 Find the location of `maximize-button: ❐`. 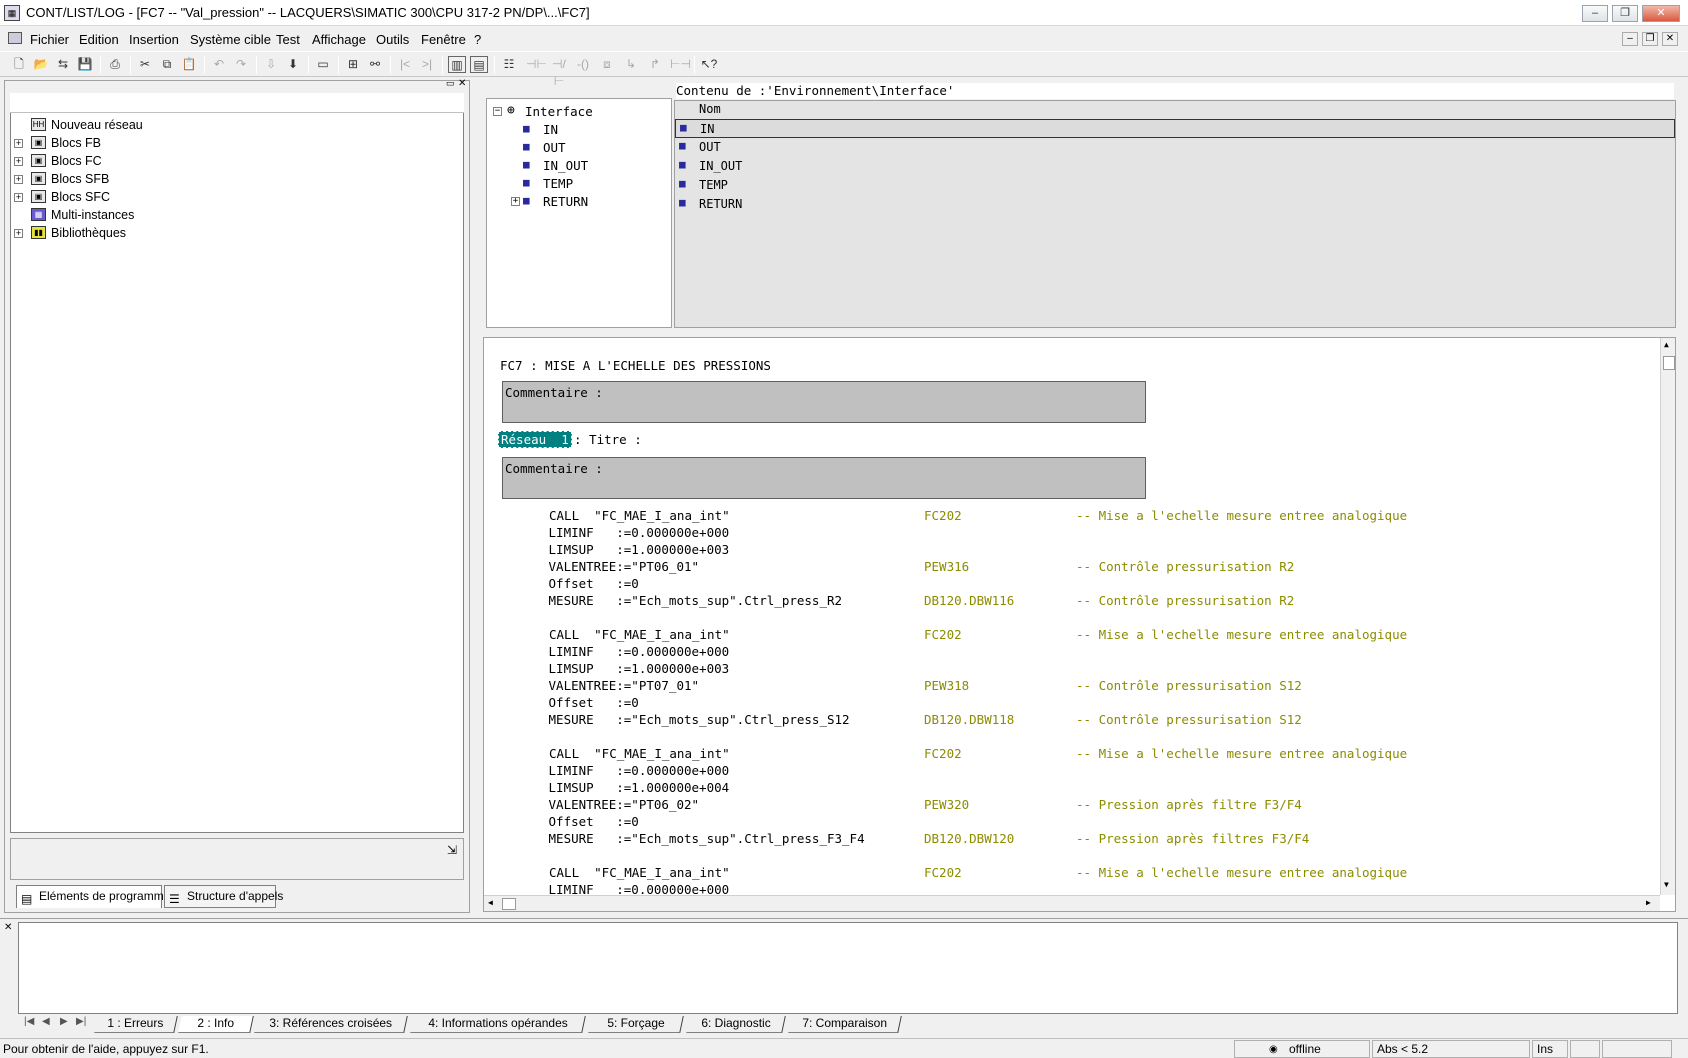

maximize-button: ❐ is located at coordinates (1625, 13).